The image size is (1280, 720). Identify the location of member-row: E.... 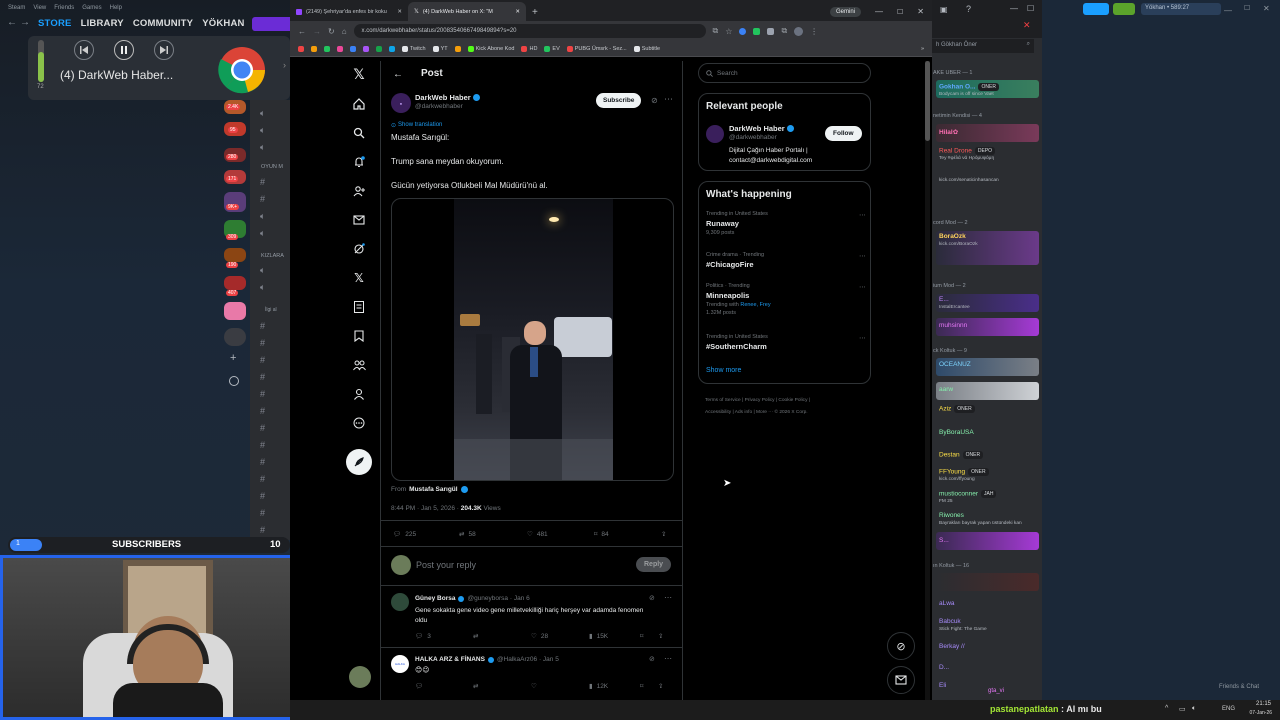
(944, 299).